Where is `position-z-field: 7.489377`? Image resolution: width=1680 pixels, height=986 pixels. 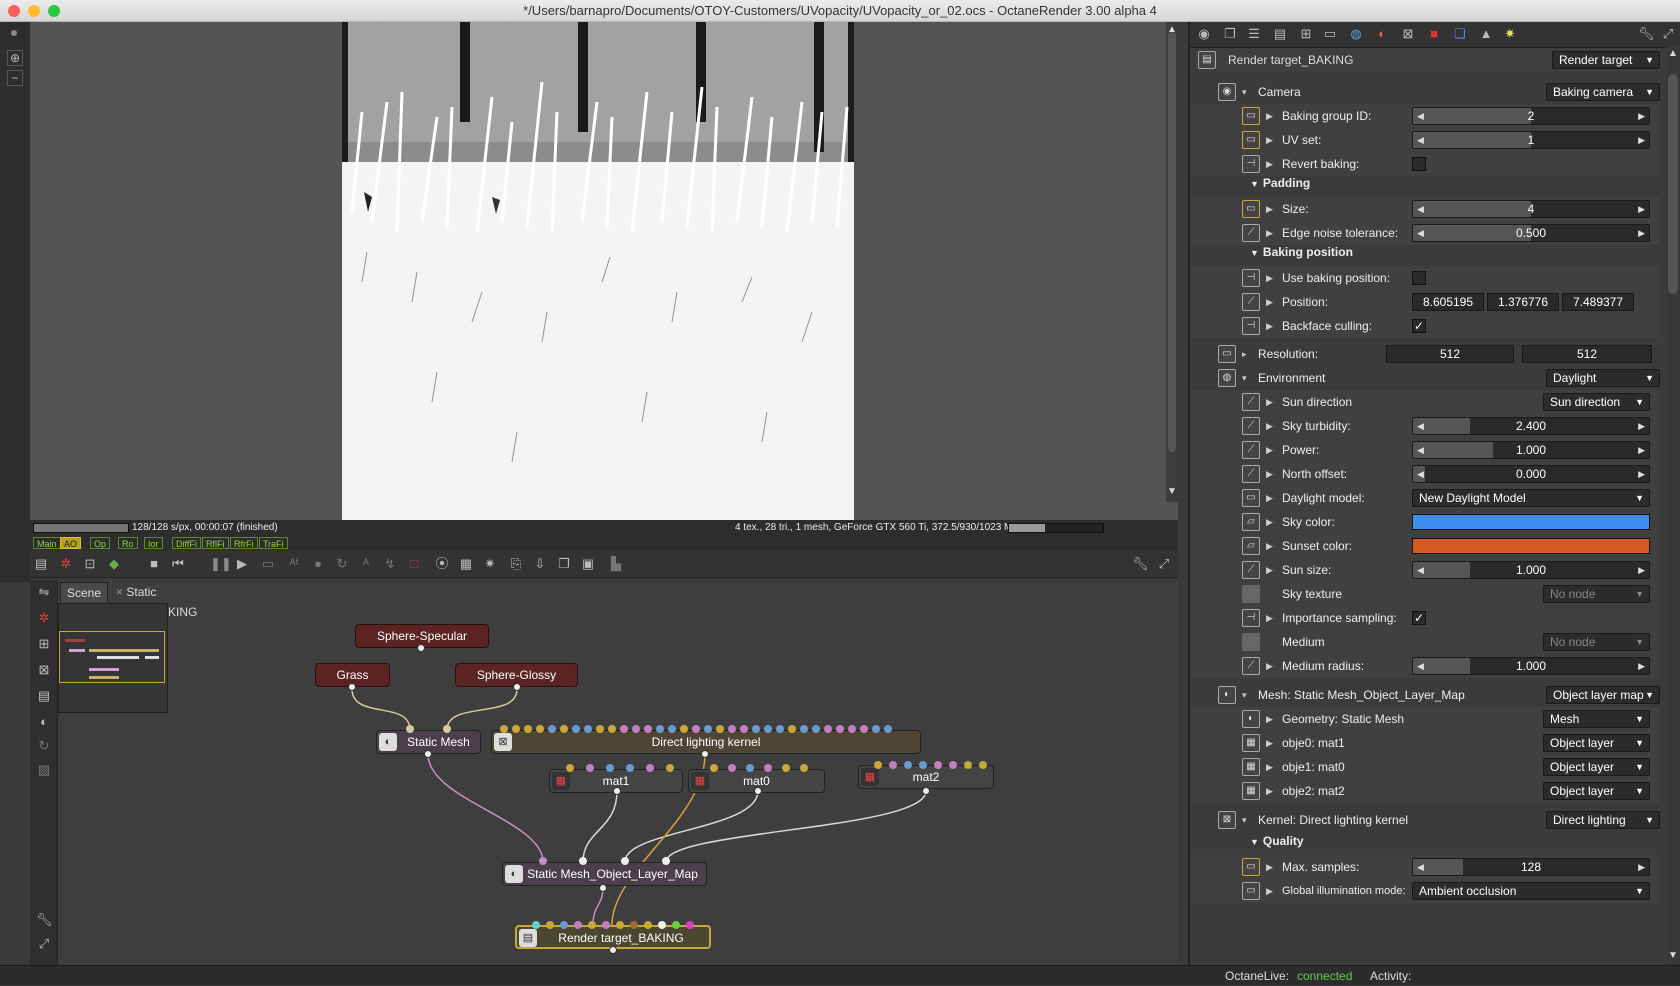
position-z-field: 7.489377 is located at coordinates (1598, 302).